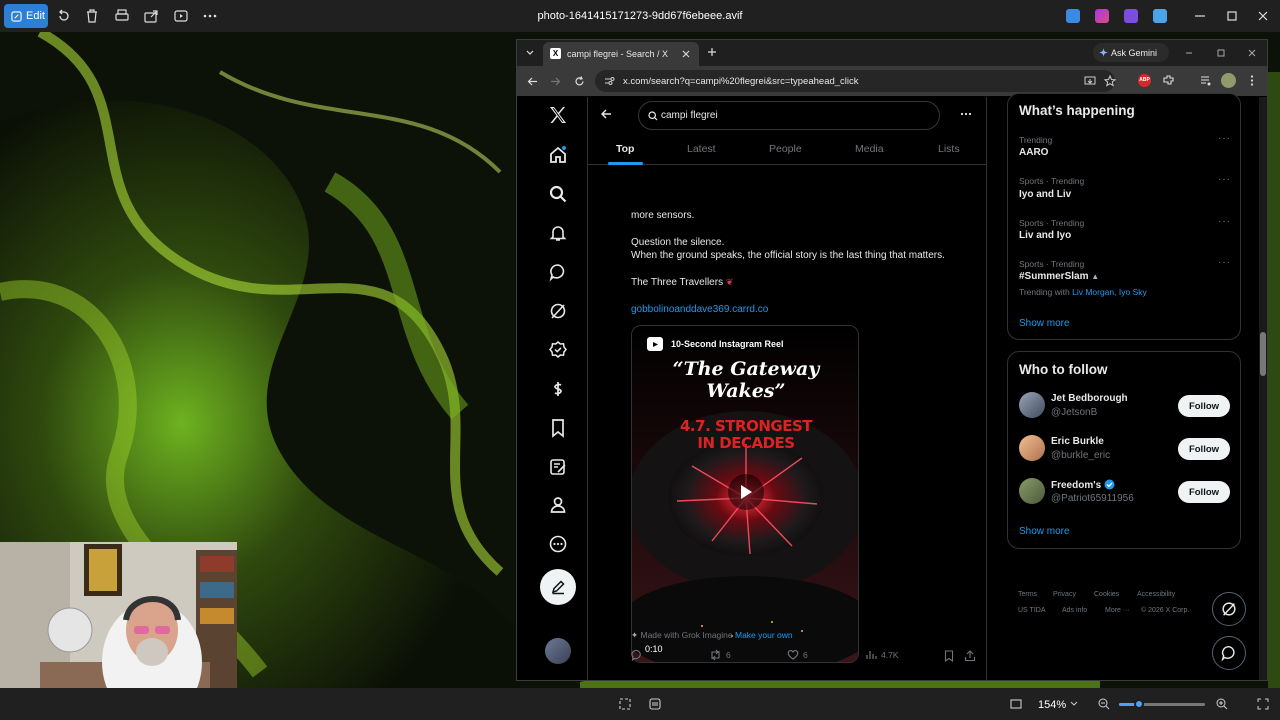  Describe the element at coordinates (655, 344) in the screenshot. I see `reel-icon` at that location.